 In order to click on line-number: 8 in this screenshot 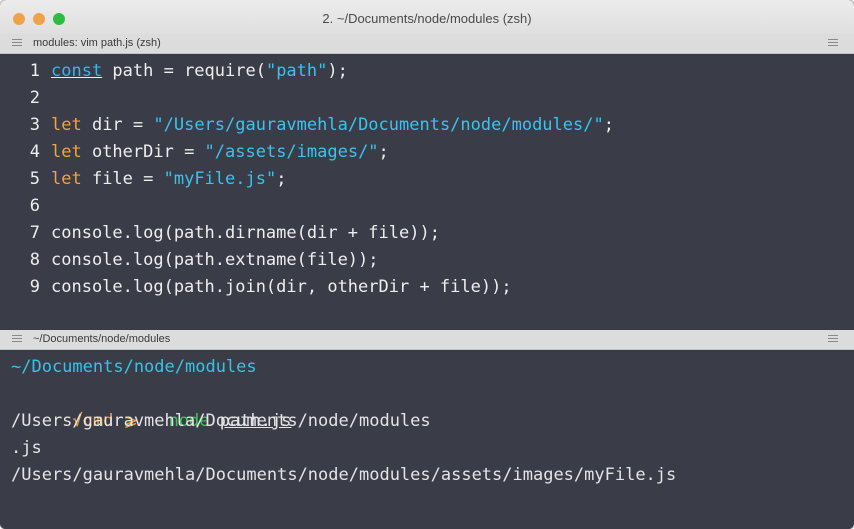, I will do `click(34, 260)`.